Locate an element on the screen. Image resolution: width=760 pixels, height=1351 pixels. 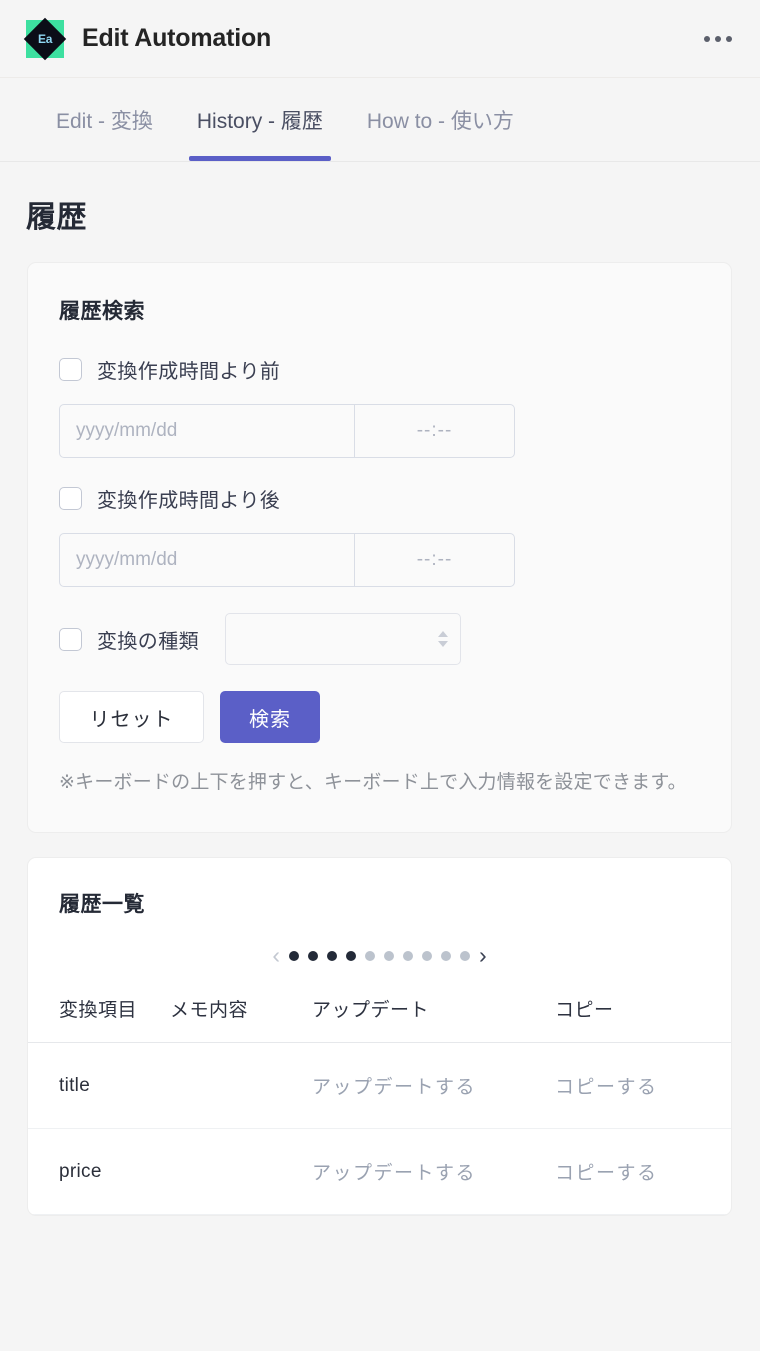
table-header-row: 変換項目 メモ内容 アップデート コピー is located at coordinates (379, 1014).